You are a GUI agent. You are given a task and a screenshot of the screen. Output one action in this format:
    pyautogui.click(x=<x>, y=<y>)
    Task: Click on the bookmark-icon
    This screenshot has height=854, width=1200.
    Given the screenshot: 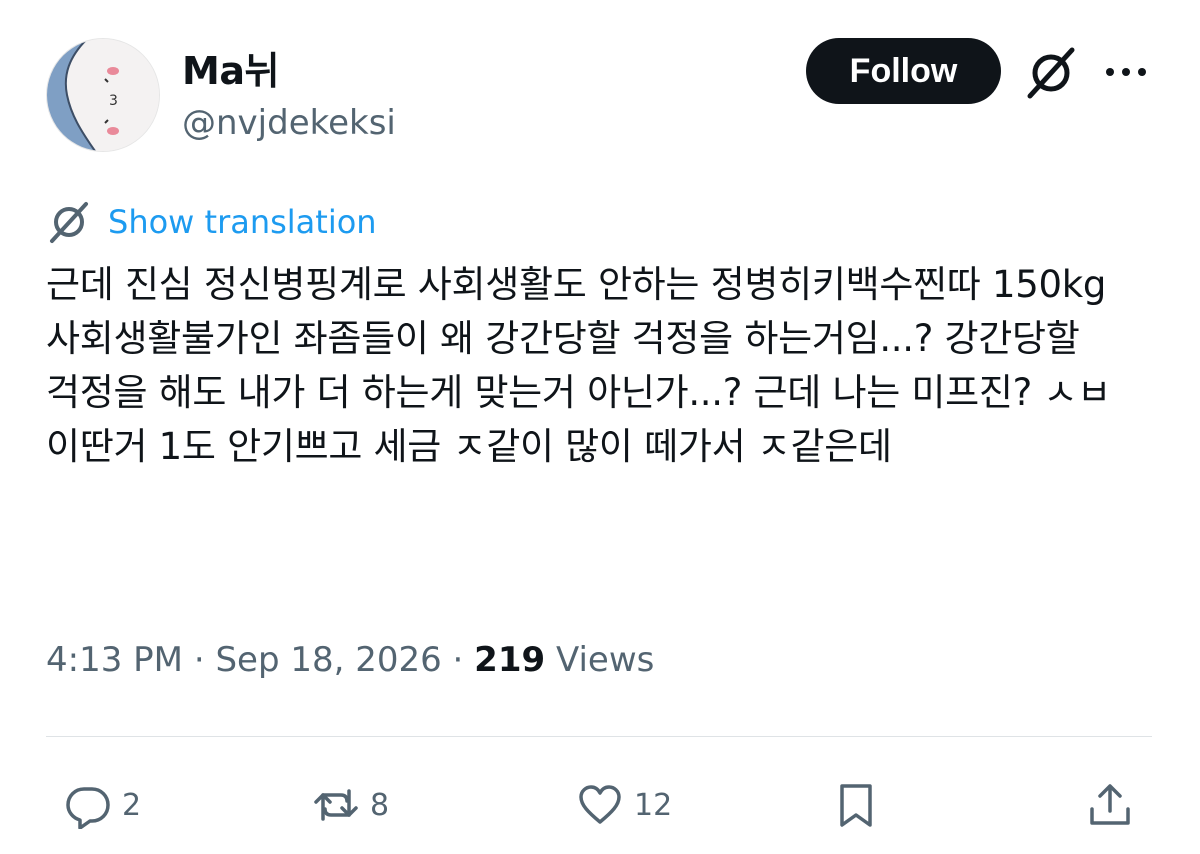 What is the action you would take?
    pyautogui.click(x=856, y=805)
    